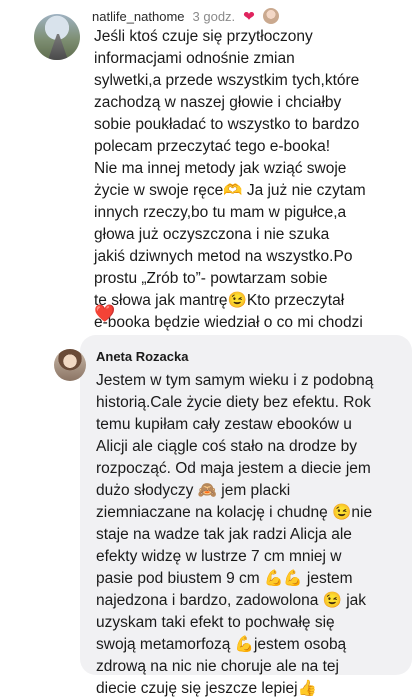 The width and height of the screenshot is (415, 700). What do you see at coordinates (214, 16) in the screenshot?
I see `comment-time: 3 godz.` at bounding box center [214, 16].